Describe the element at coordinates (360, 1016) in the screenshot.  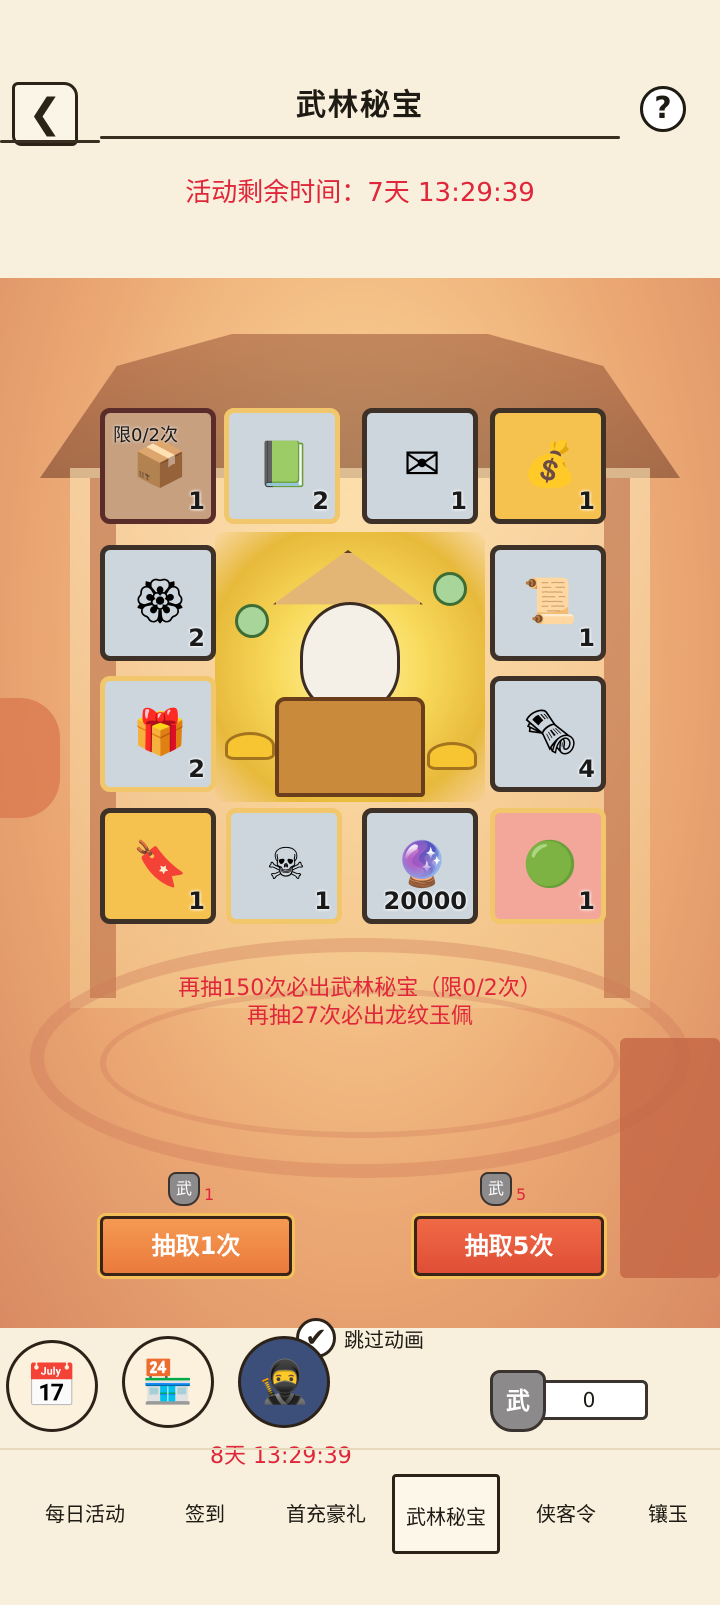
I see `pity-hint-line-2: 再抽27次必出龙纹玉佩` at that location.